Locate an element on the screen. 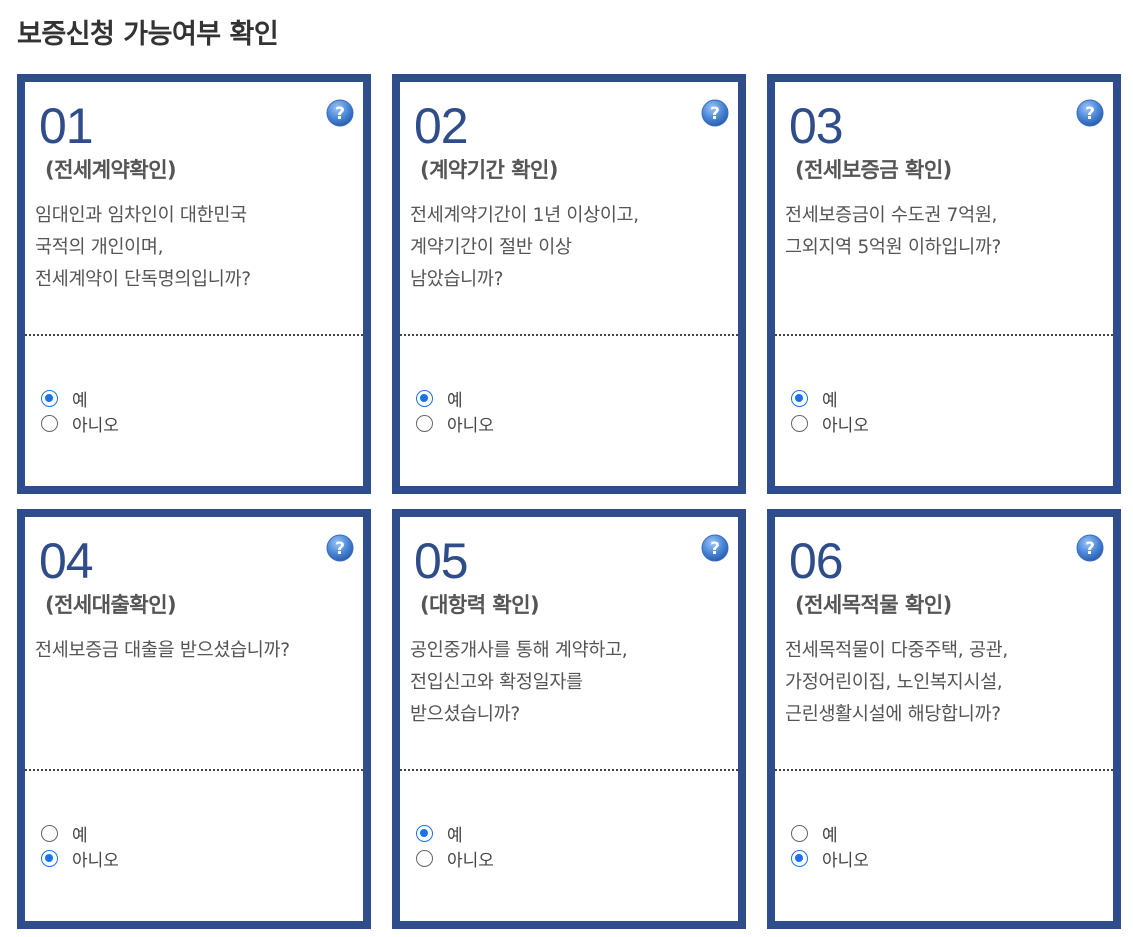  question-line: 받으셨습니까? is located at coordinates (465, 714).